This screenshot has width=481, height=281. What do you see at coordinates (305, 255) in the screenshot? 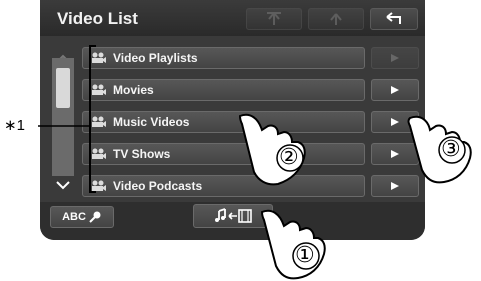
I see `step-1-label: ①` at bounding box center [305, 255].